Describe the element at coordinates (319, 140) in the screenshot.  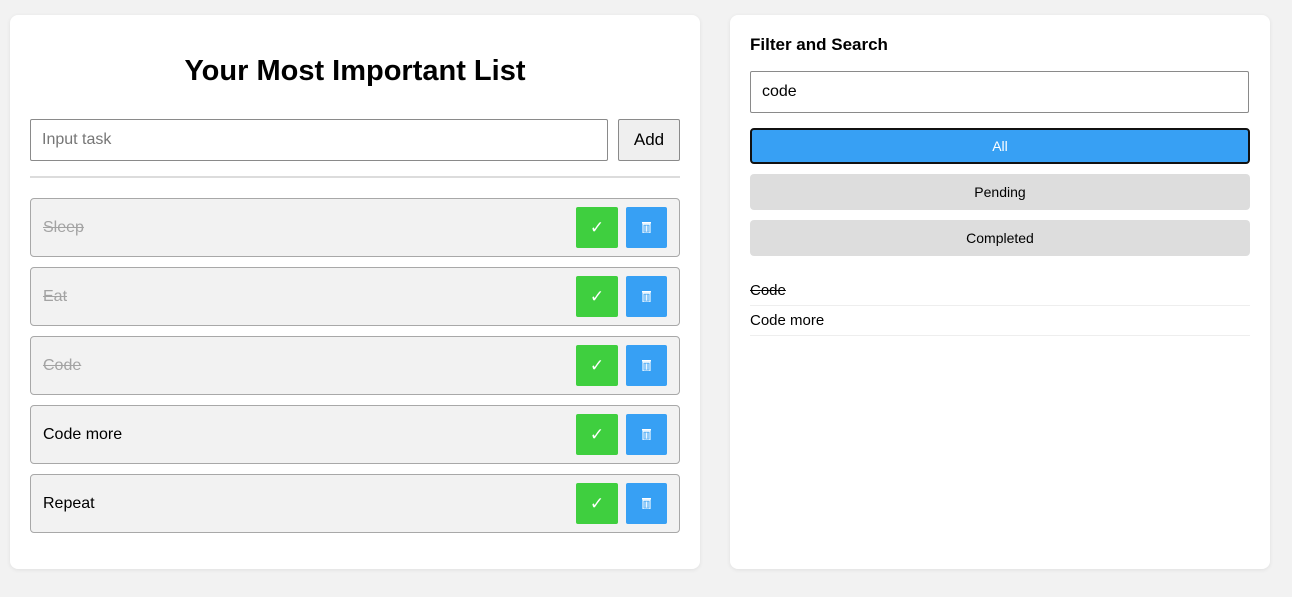
I see `task-input` at that location.